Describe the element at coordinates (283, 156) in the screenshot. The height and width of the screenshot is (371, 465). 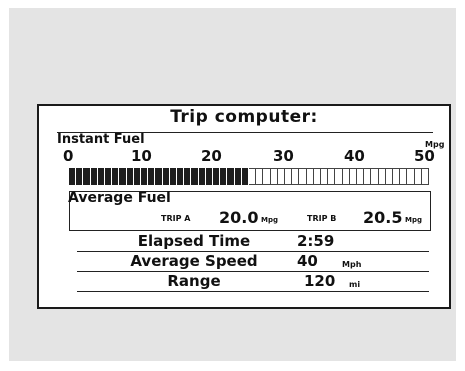
I see `scale-tick-30: 30` at that location.